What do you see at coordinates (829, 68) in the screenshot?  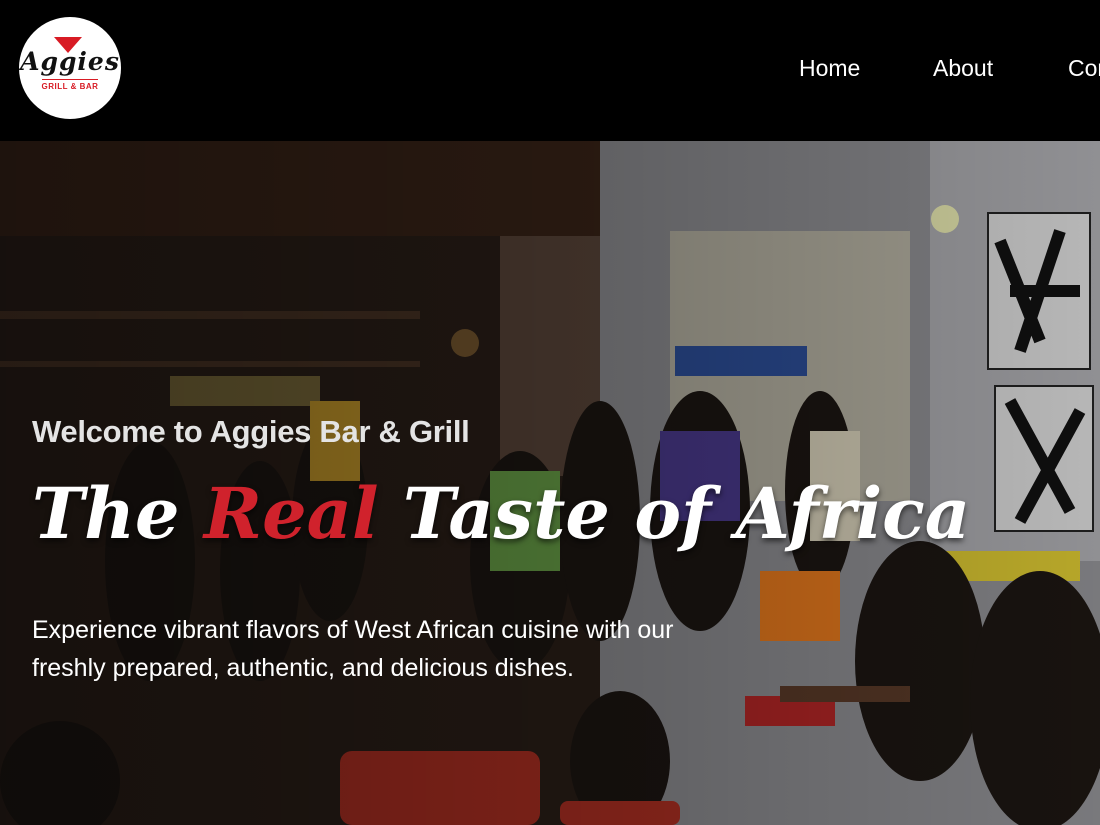 I see `nav-home: Home` at bounding box center [829, 68].